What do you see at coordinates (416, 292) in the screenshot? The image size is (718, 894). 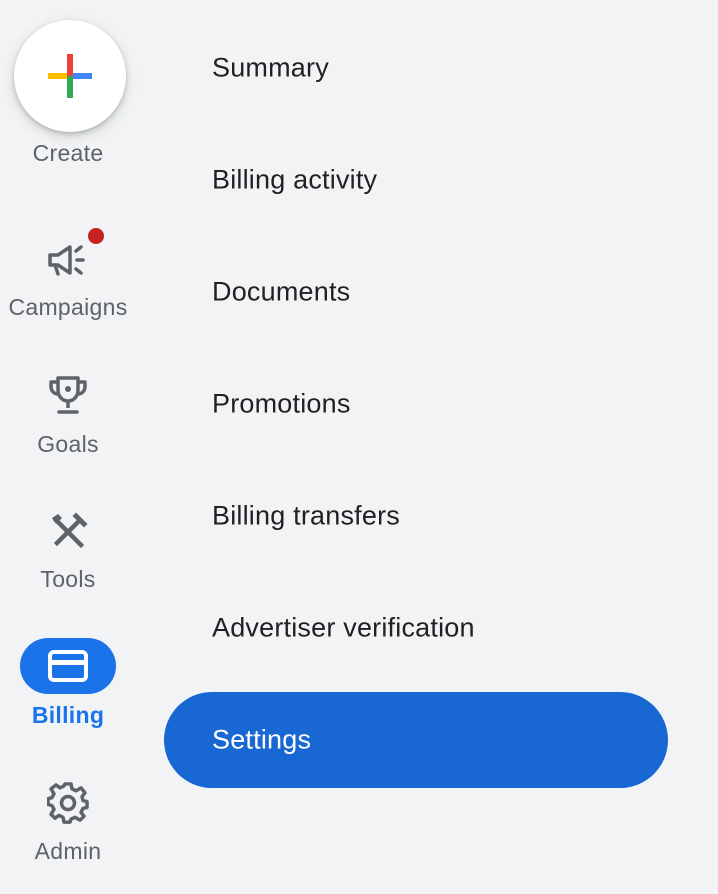 I see `submenu-item-documents: Documents` at bounding box center [416, 292].